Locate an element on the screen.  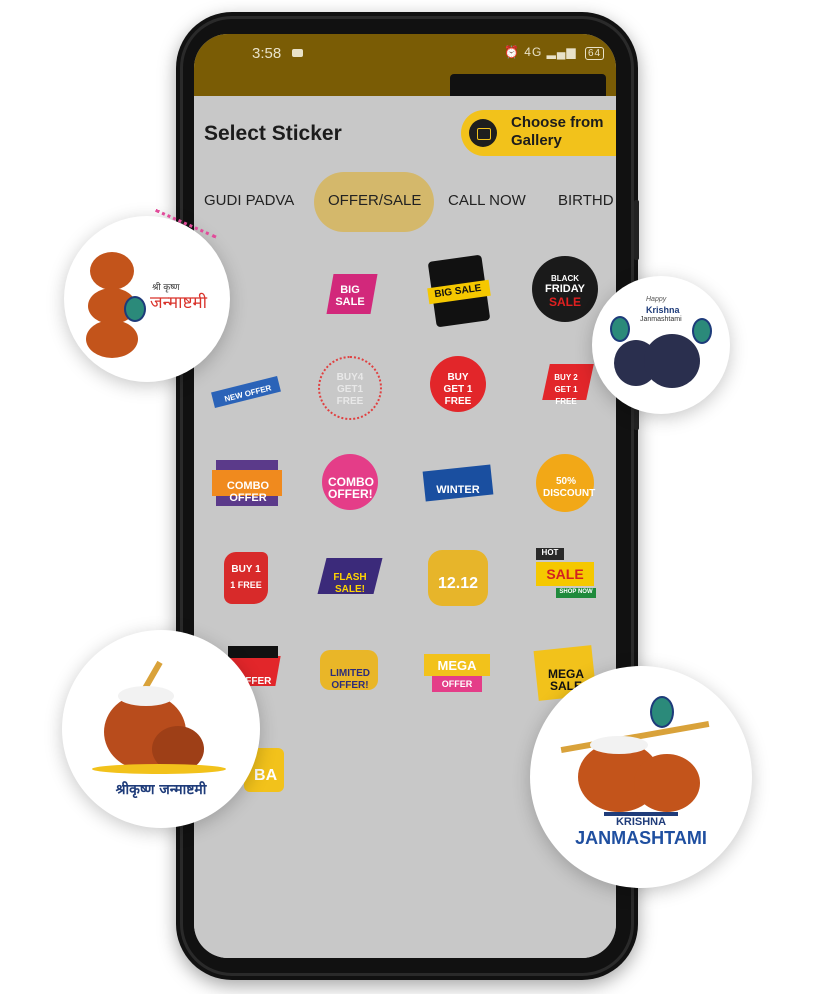
sticker-combo-offer-2: COMBO OFFER! is located at coordinates (350, 488).